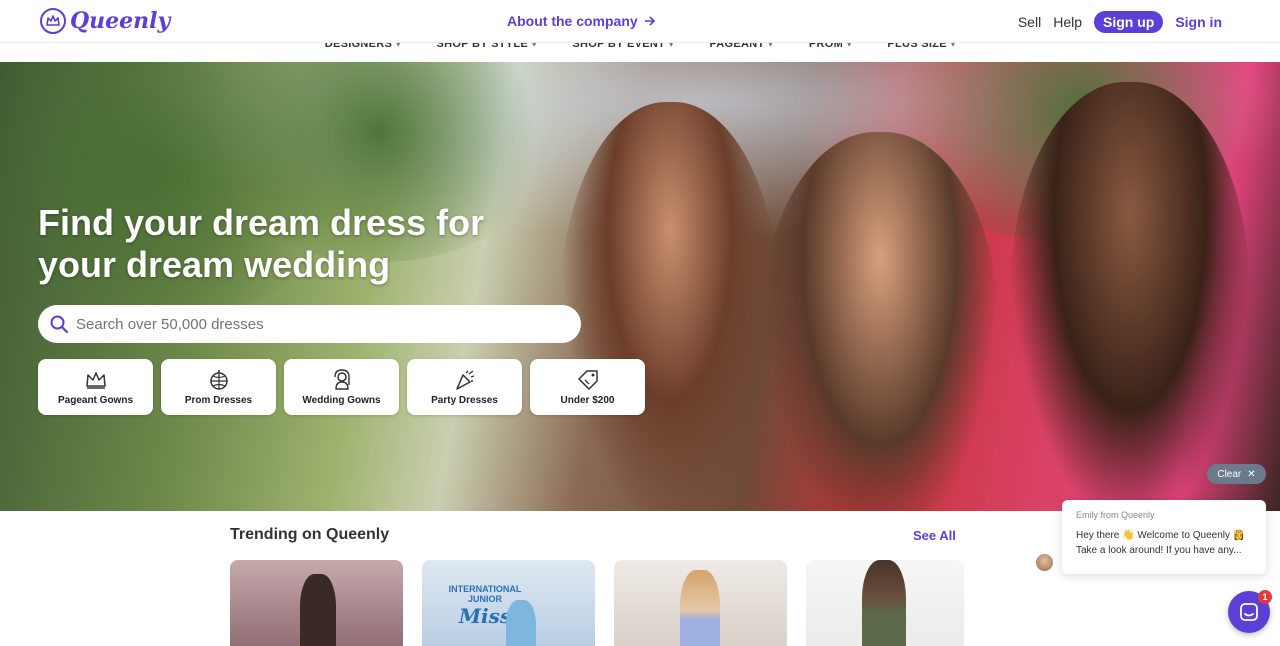 The width and height of the screenshot is (1280, 646). I want to click on disco-ball-icon, so click(219, 380).